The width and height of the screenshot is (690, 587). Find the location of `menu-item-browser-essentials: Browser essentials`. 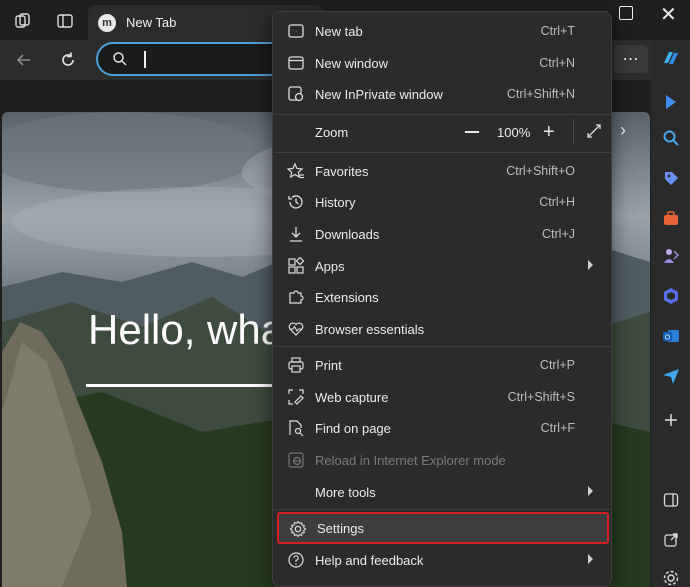

menu-item-browser-essentials: Browser essentials is located at coordinates (442, 329).